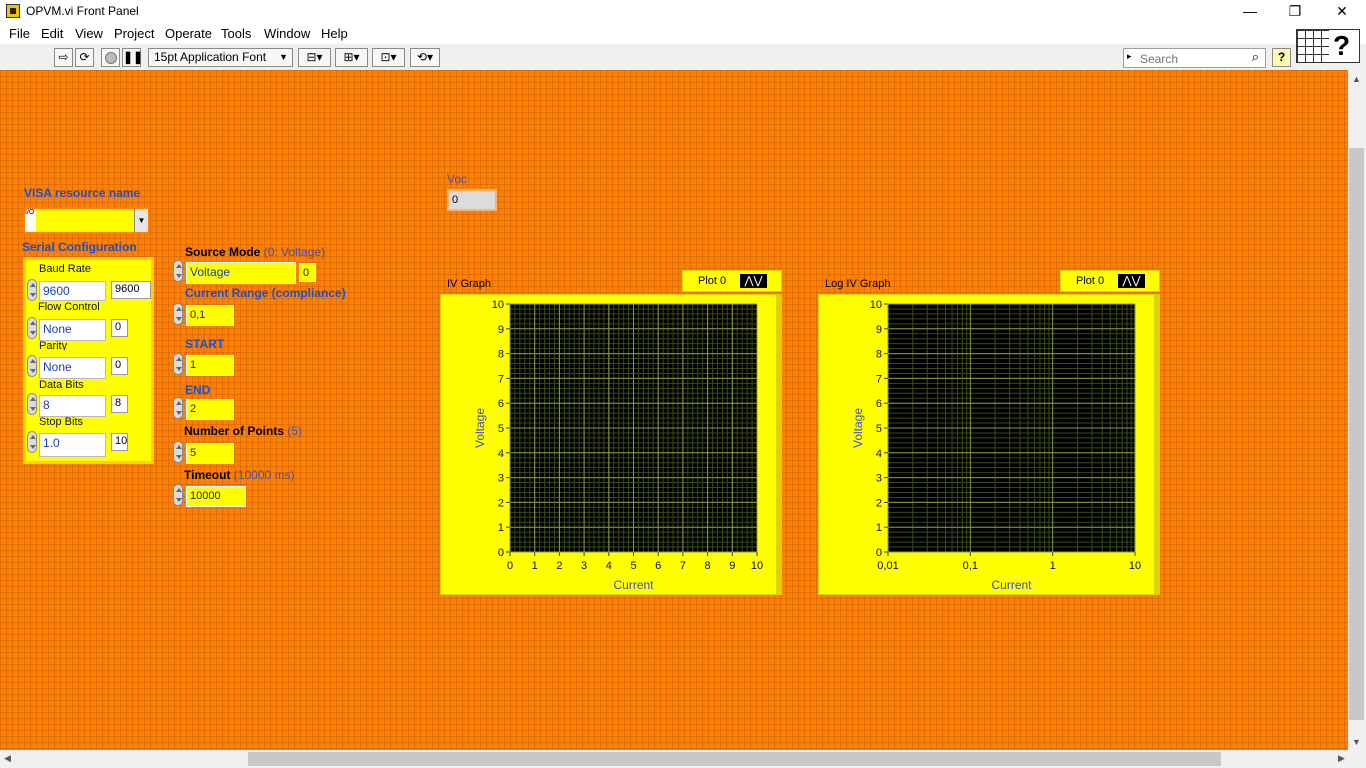  I want to click on plot-line-icon: ⋀⋁, so click(753, 281).